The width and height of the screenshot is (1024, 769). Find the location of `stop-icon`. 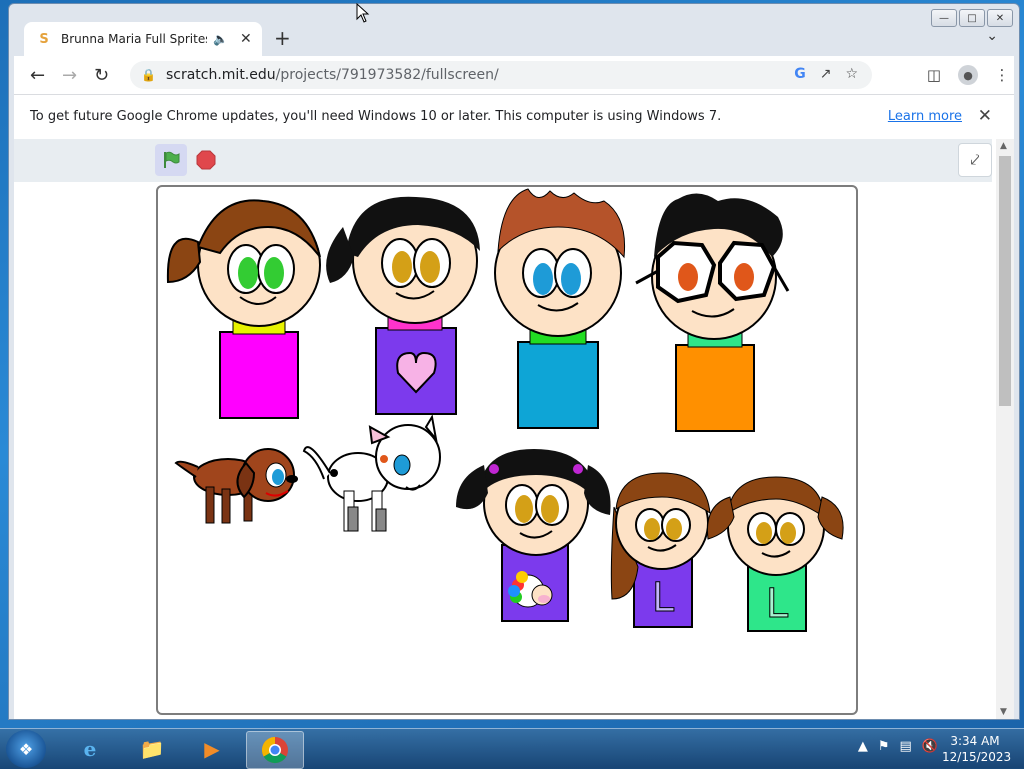

stop-icon is located at coordinates (206, 160).